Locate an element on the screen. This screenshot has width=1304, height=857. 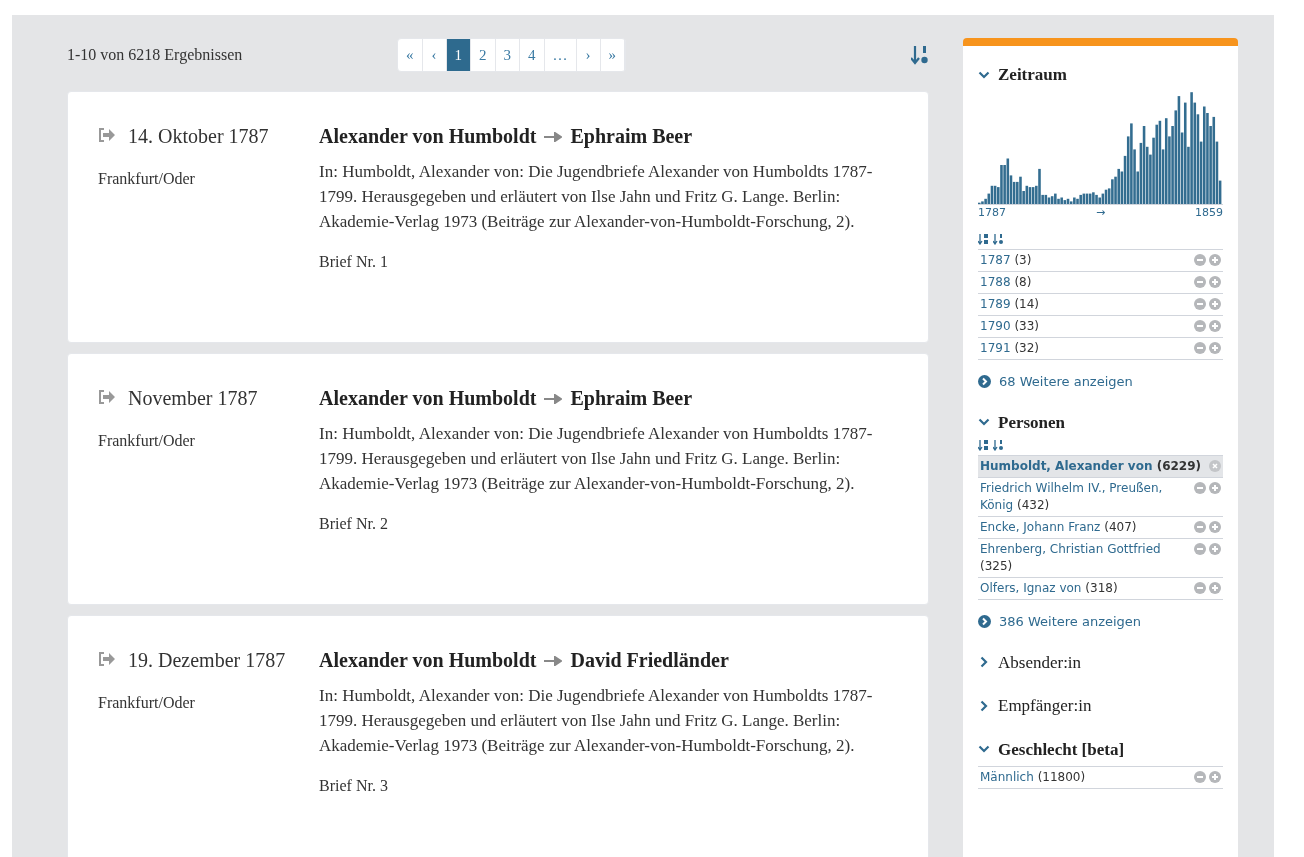
show-more-link: 386 Weitere anzeigen is located at coordinates (1100, 622).